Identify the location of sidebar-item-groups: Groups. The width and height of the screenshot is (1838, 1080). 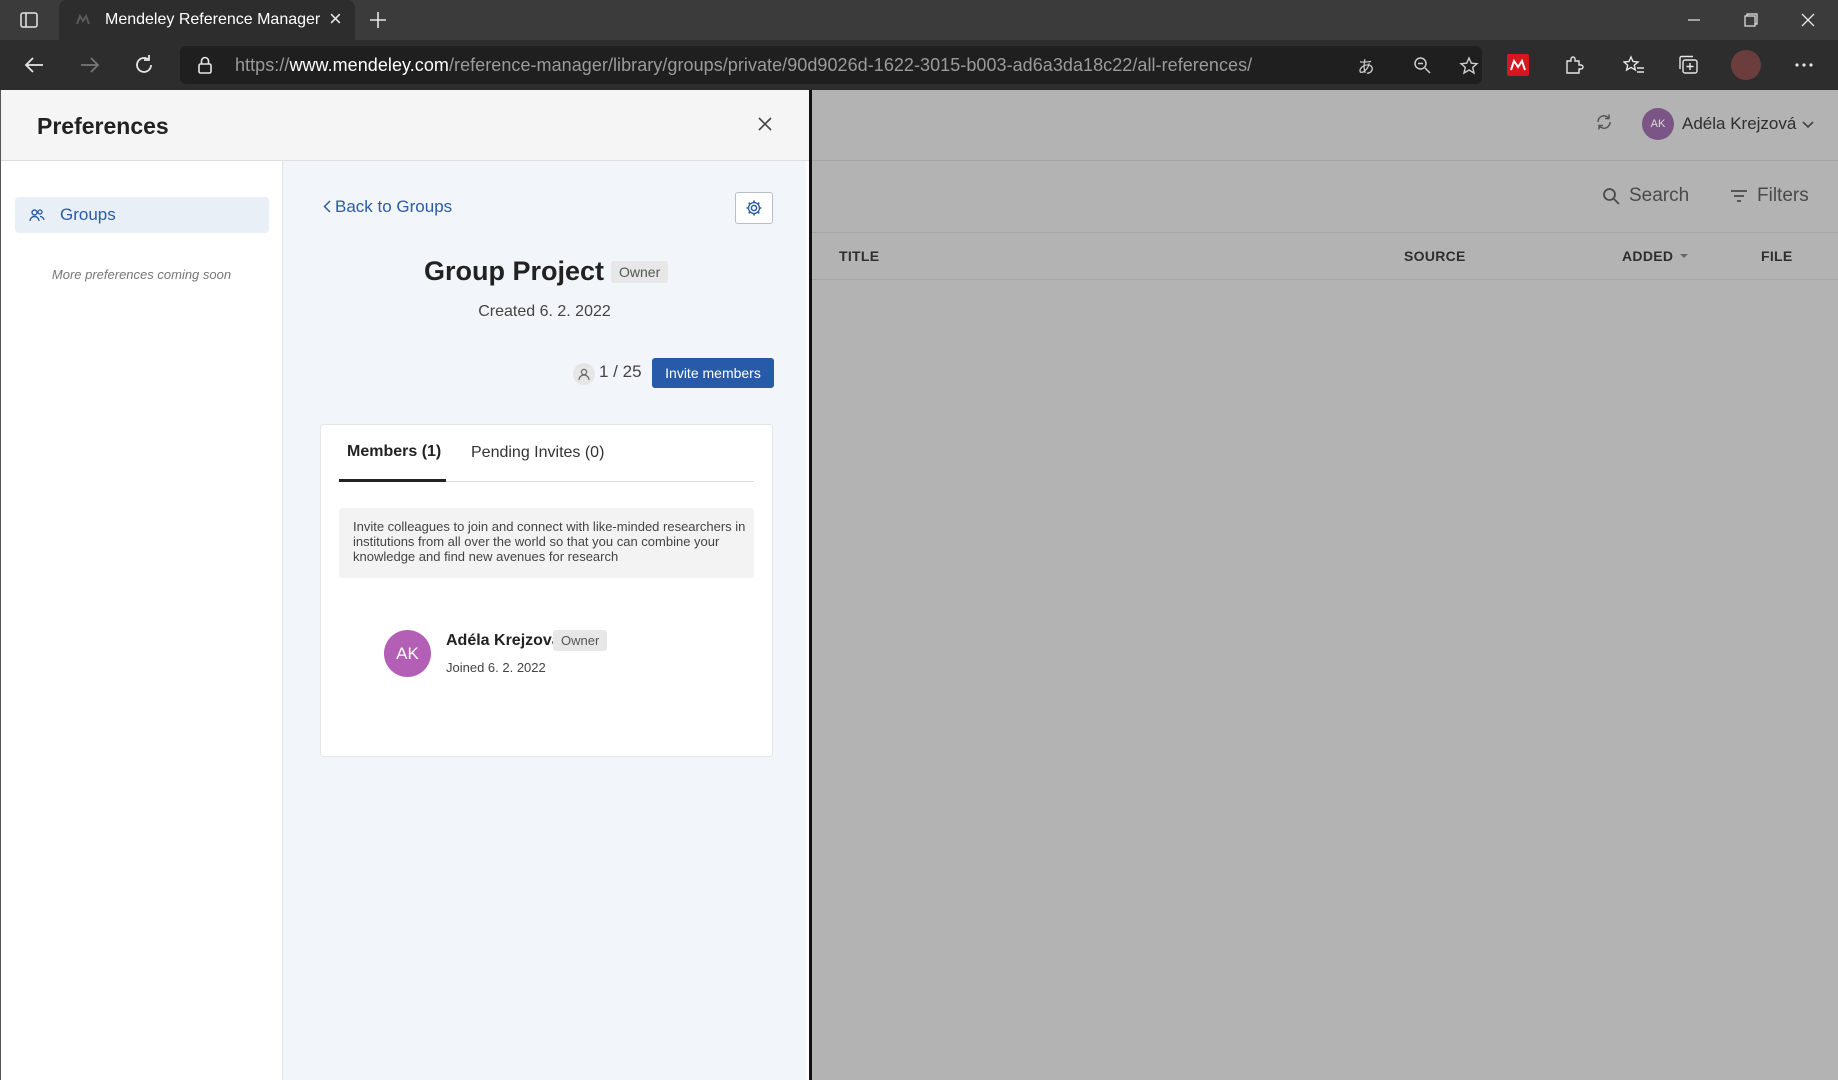
(142, 215).